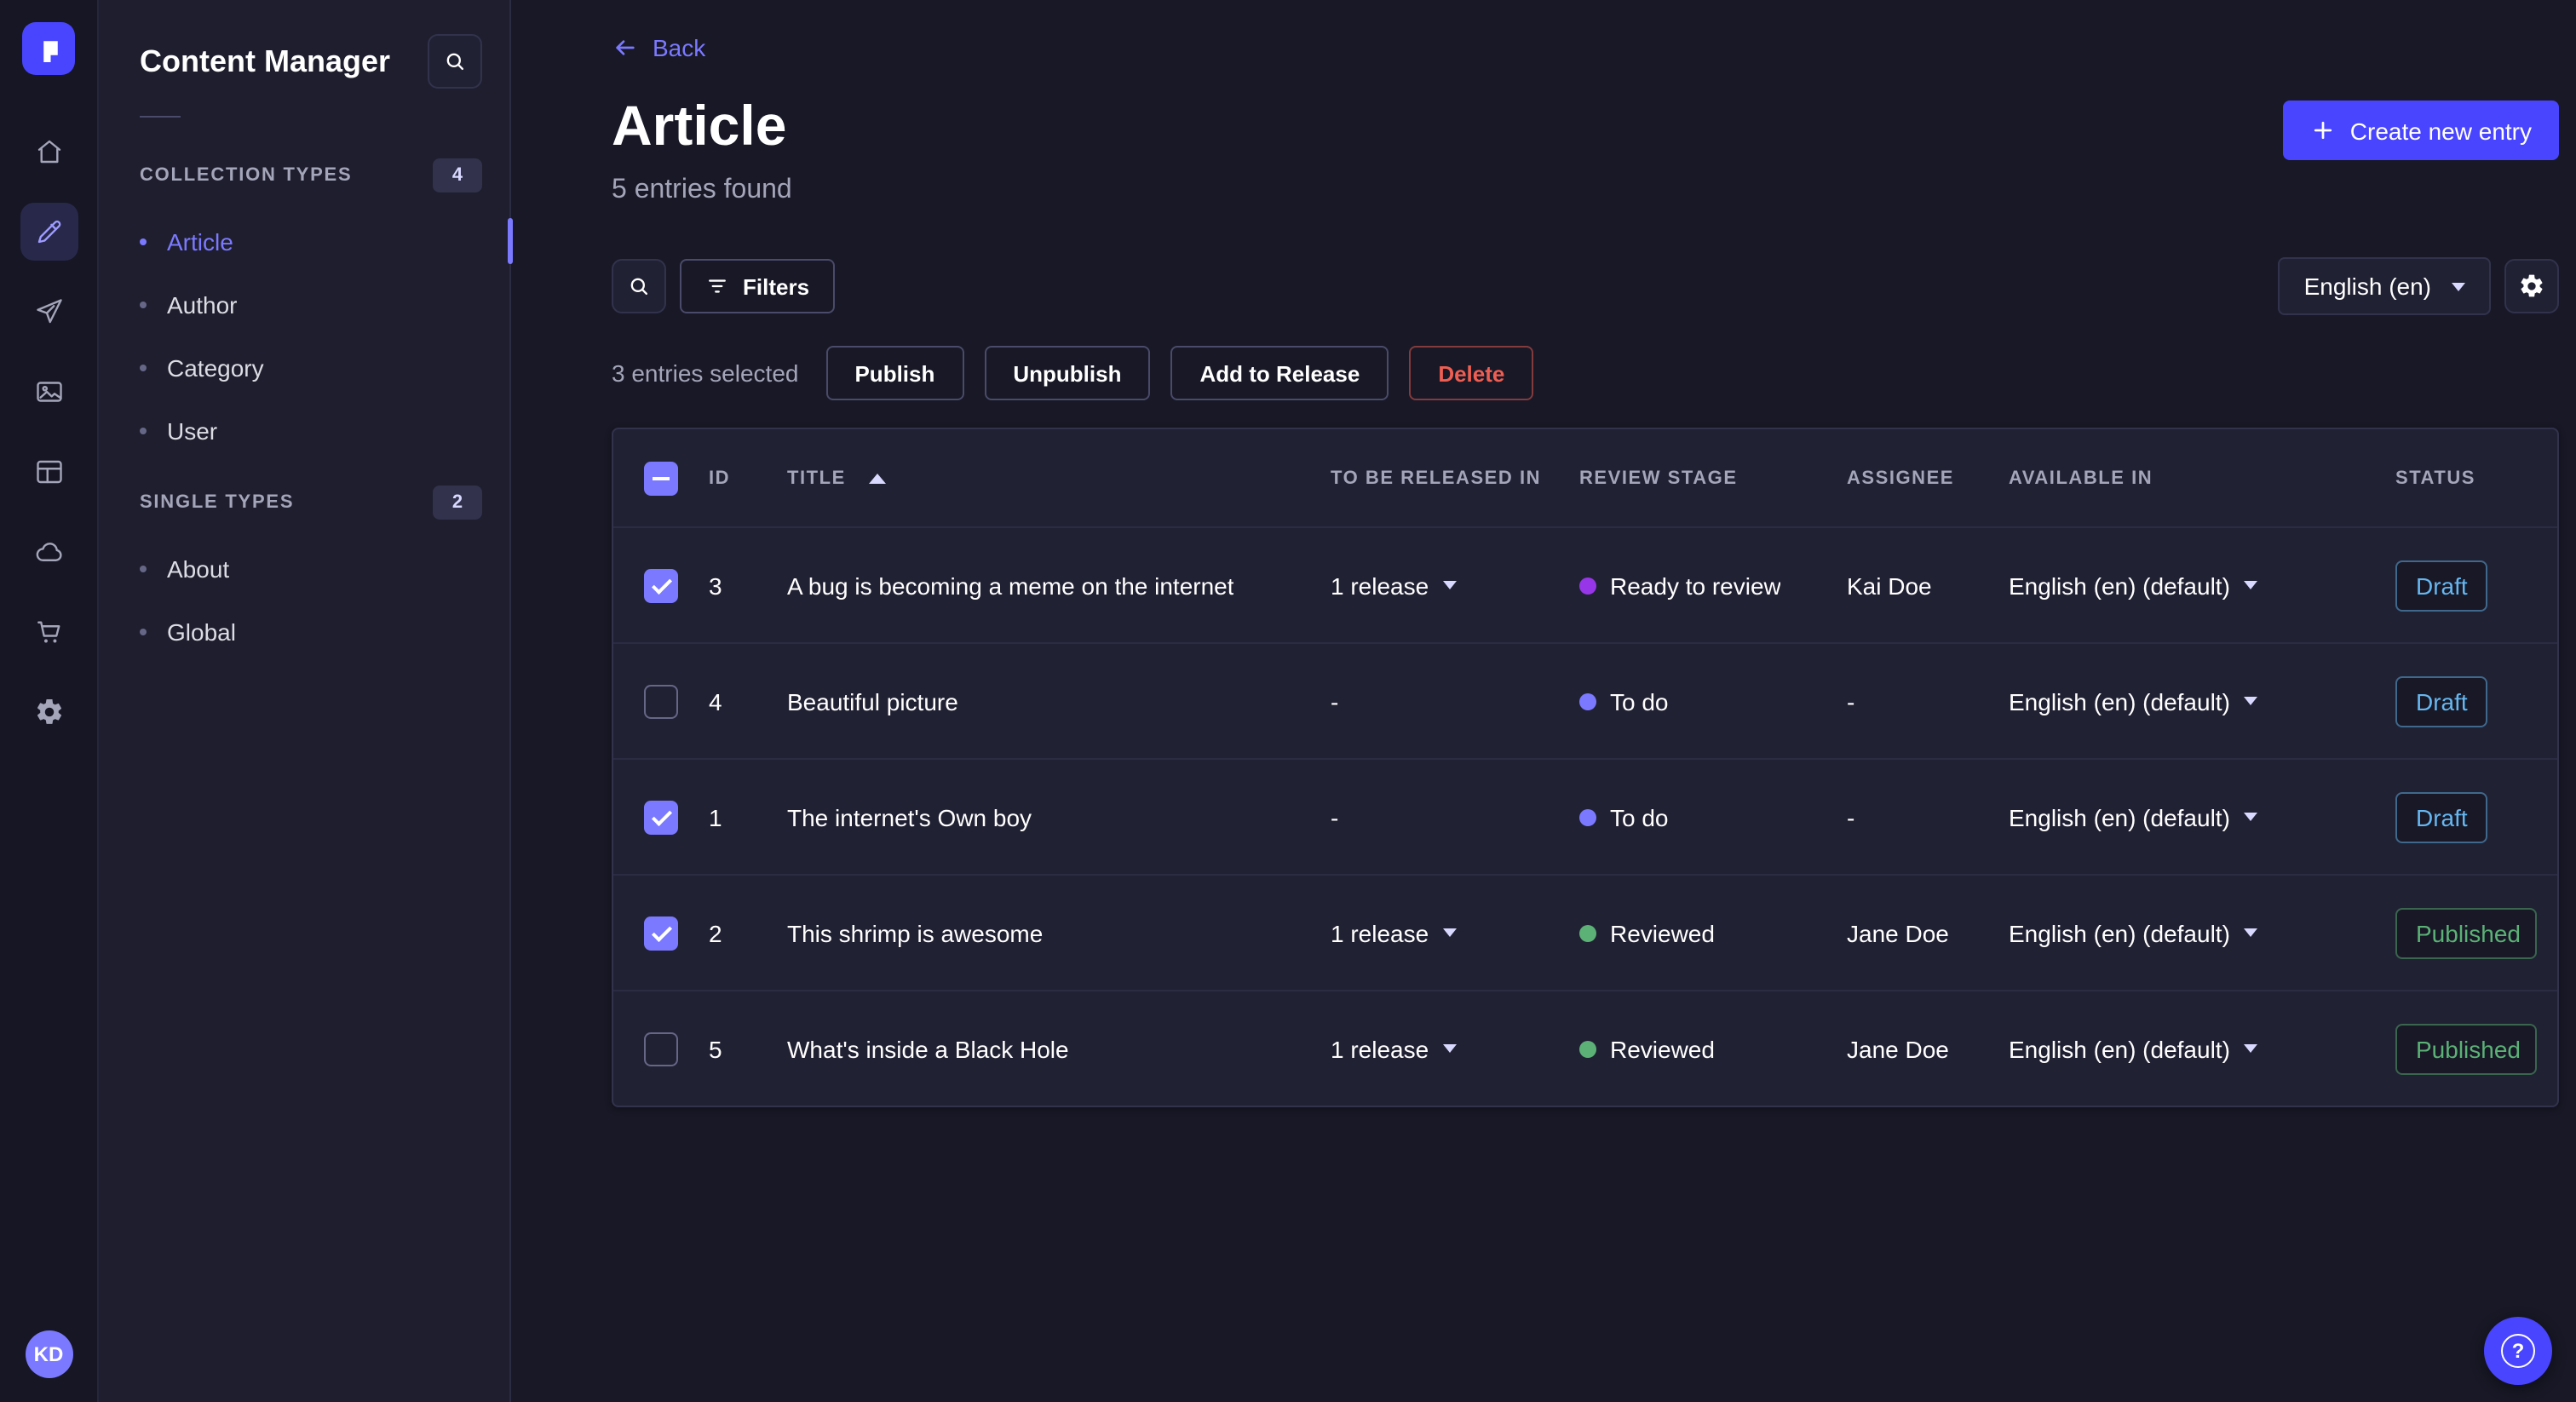 The image size is (2576, 1402). Describe the element at coordinates (304, 631) in the screenshot. I see `sidebar-item-global: Global` at that location.